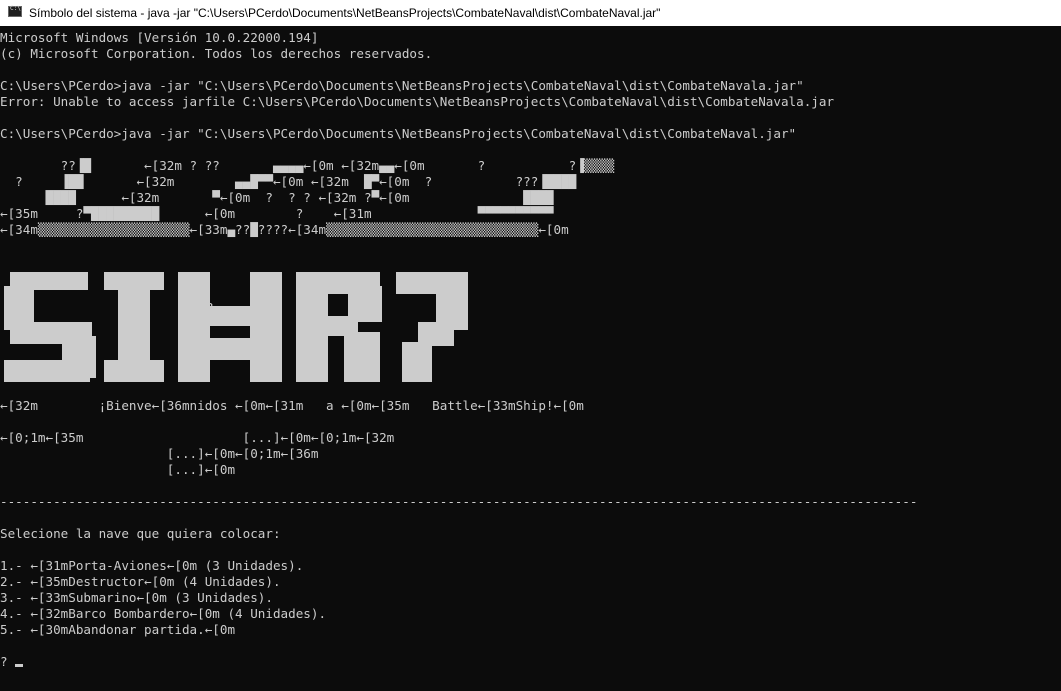 The width and height of the screenshot is (1061, 691). I want to click on ascii-art-line: ████ ←[32m ▀←[0m ? ? ? ←[32m ?▀←[0m ████, so click(277, 197).